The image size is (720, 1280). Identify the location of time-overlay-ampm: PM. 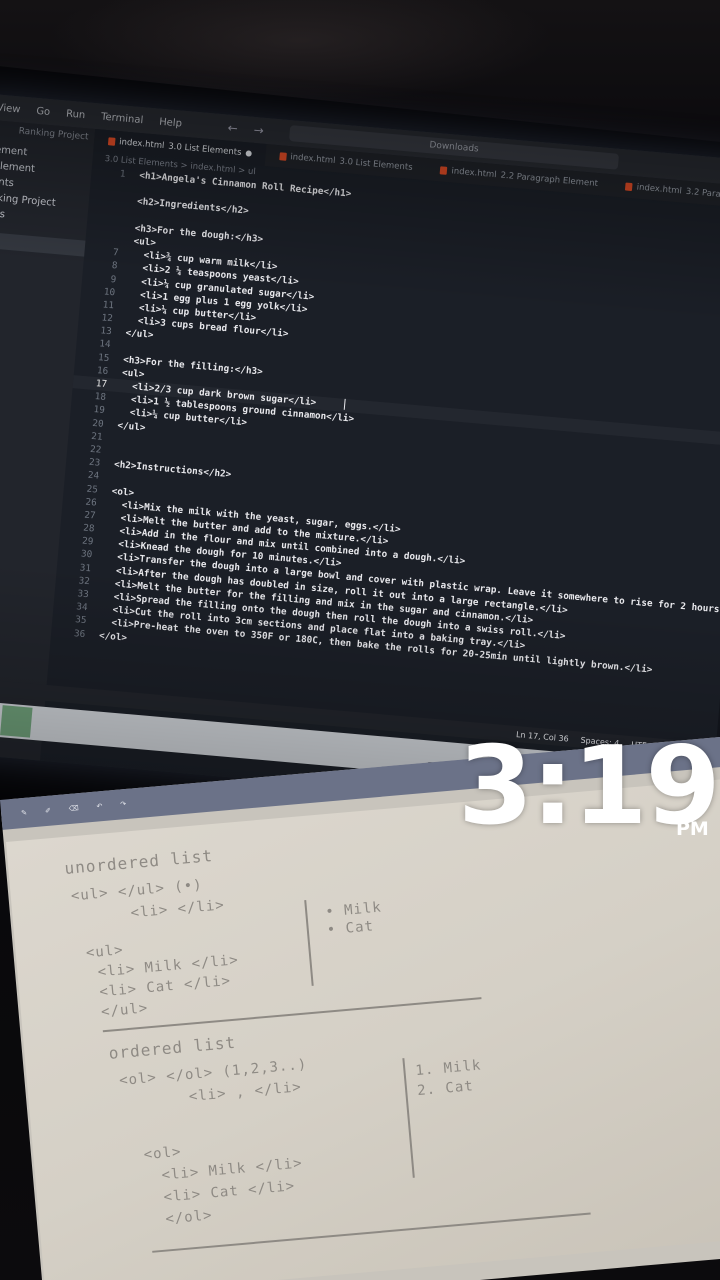
(692, 829).